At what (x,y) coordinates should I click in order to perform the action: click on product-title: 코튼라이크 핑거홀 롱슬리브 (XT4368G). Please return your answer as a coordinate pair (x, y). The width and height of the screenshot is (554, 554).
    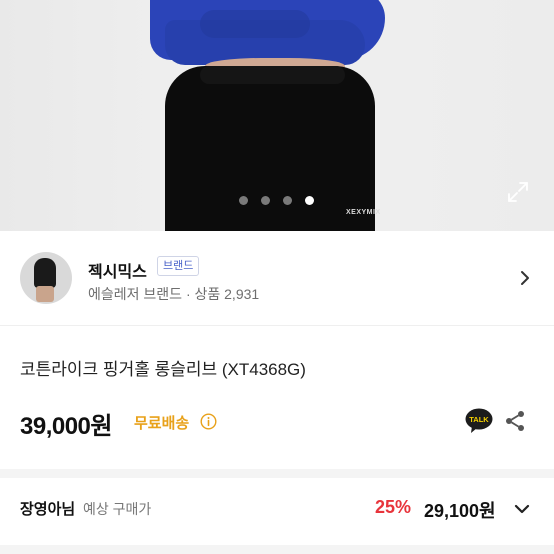
    Looking at the image, I should click on (163, 369).